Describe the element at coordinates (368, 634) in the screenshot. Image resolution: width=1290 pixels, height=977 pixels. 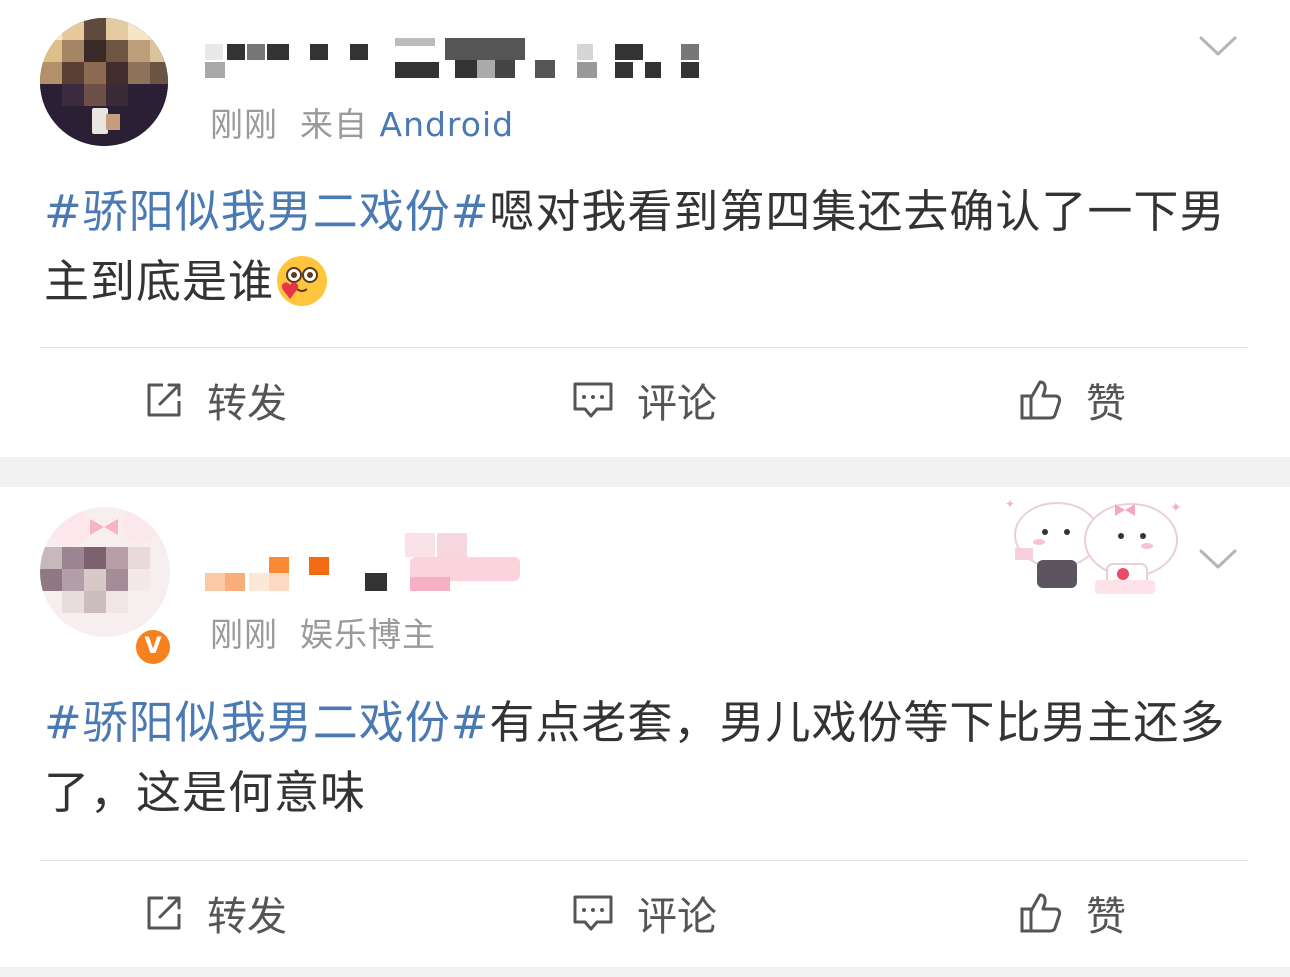
I see `post-source-label: 娱乐博主` at that location.